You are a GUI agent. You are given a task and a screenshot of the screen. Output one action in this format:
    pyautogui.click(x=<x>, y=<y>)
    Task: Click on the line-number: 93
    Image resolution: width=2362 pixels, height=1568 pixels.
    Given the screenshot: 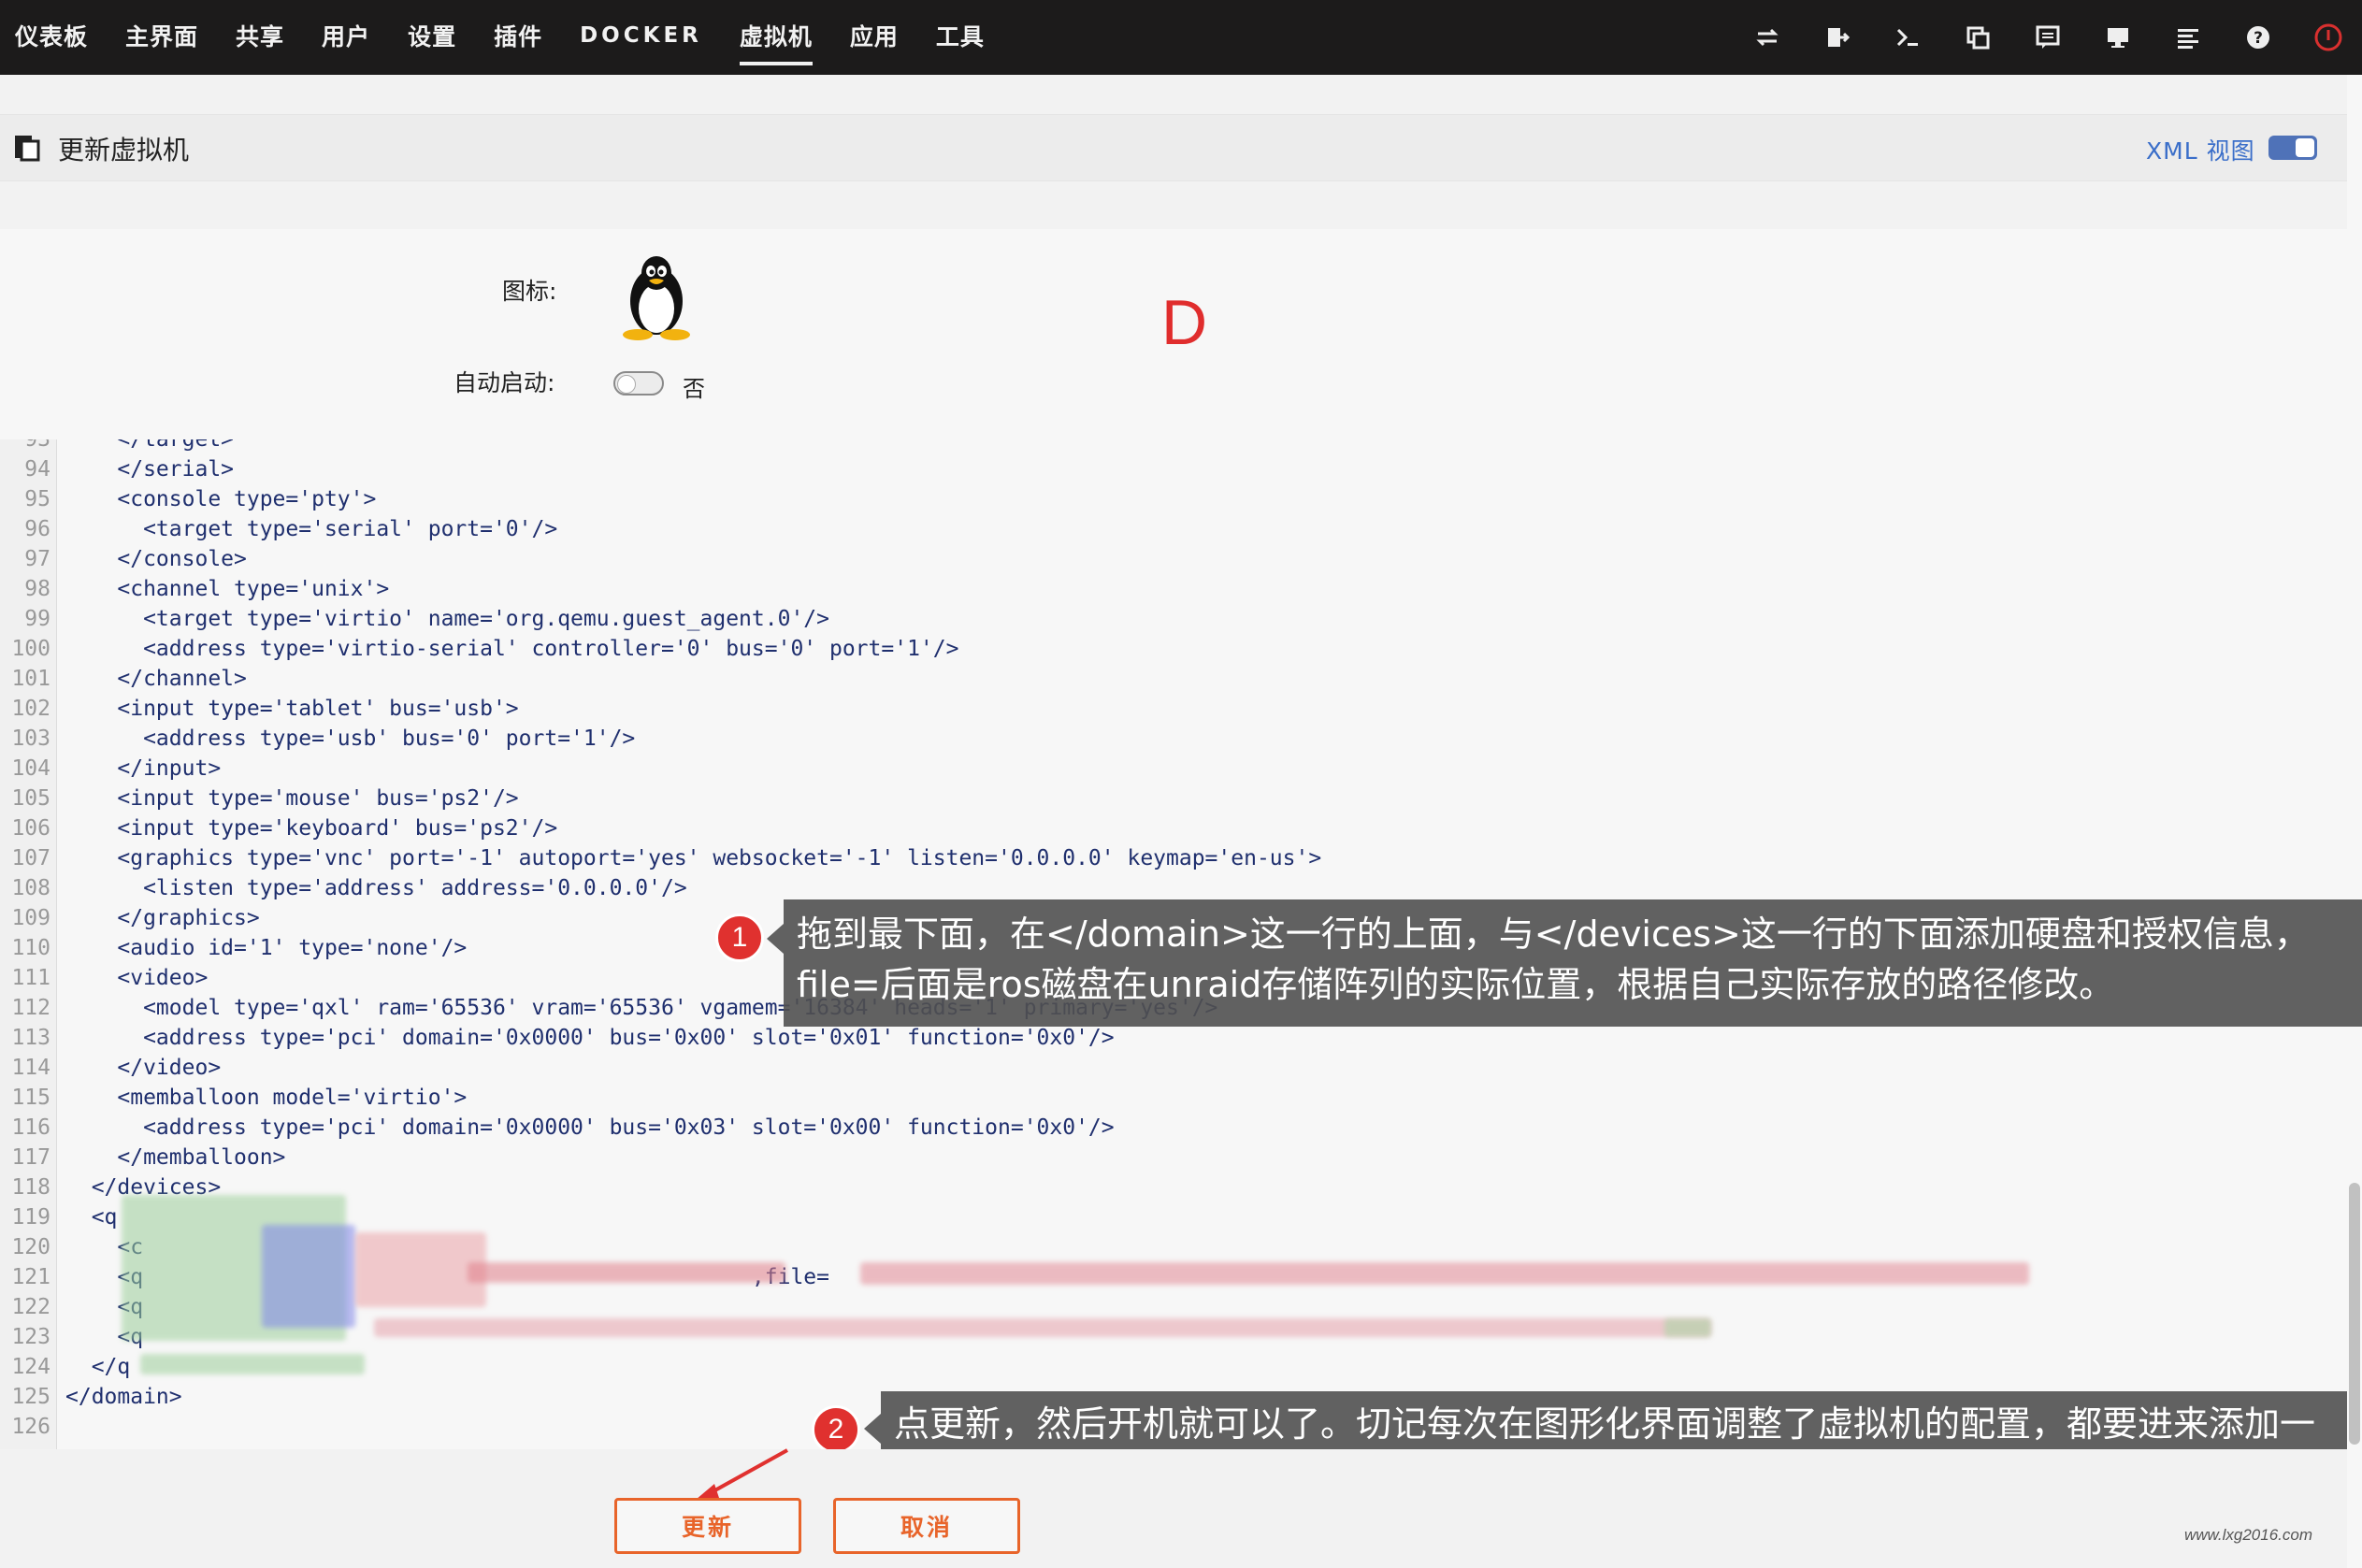 What is the action you would take?
    pyautogui.click(x=37, y=446)
    